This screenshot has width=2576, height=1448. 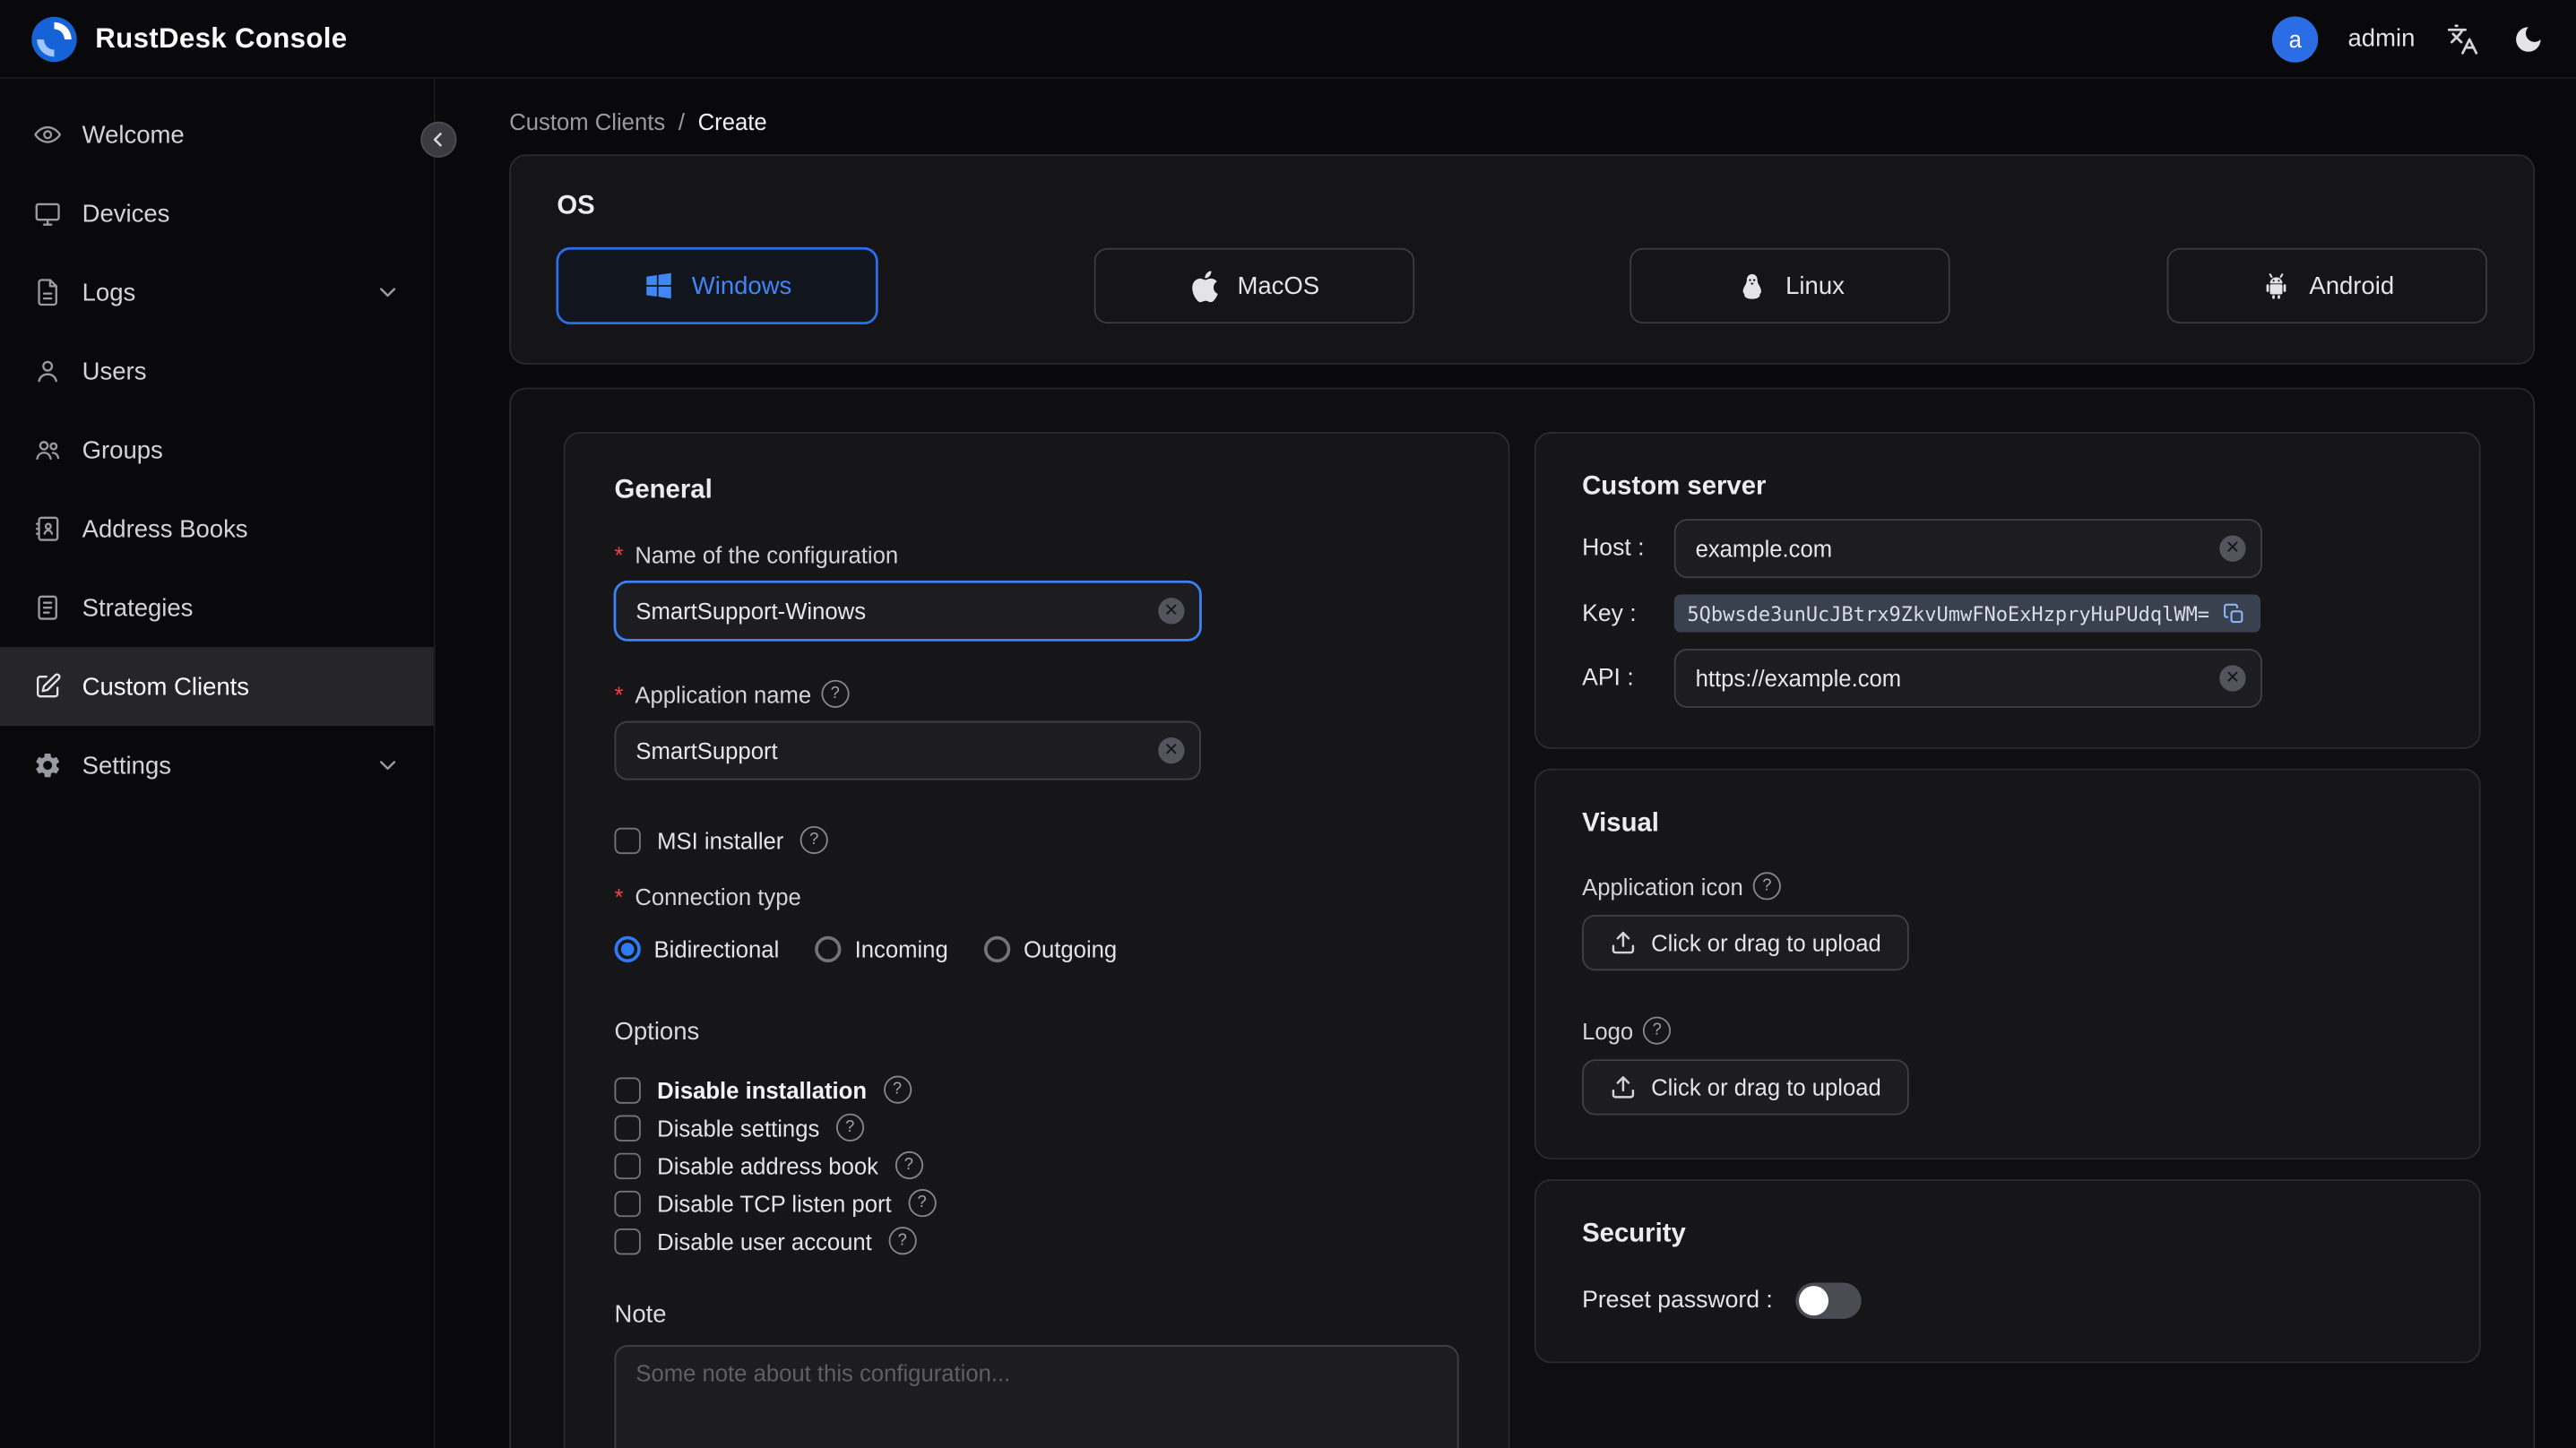 I want to click on application-icon-upload-button: Click or drag to upload, so click(x=1745, y=943).